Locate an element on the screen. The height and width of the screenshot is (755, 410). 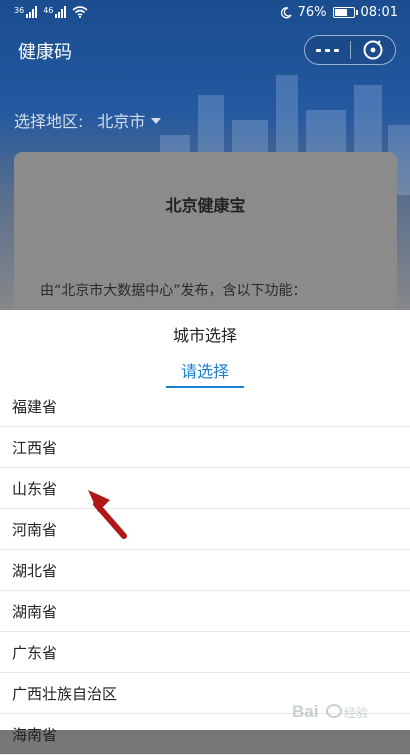
province-option: 湖北省 is located at coordinates (205, 570).